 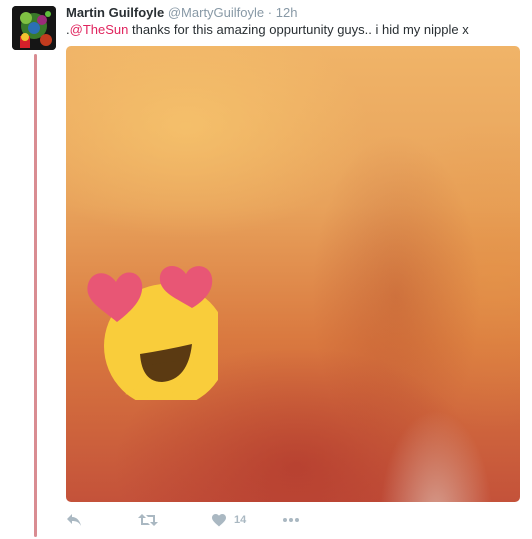 I want to click on reply-icon, so click(x=74, y=520).